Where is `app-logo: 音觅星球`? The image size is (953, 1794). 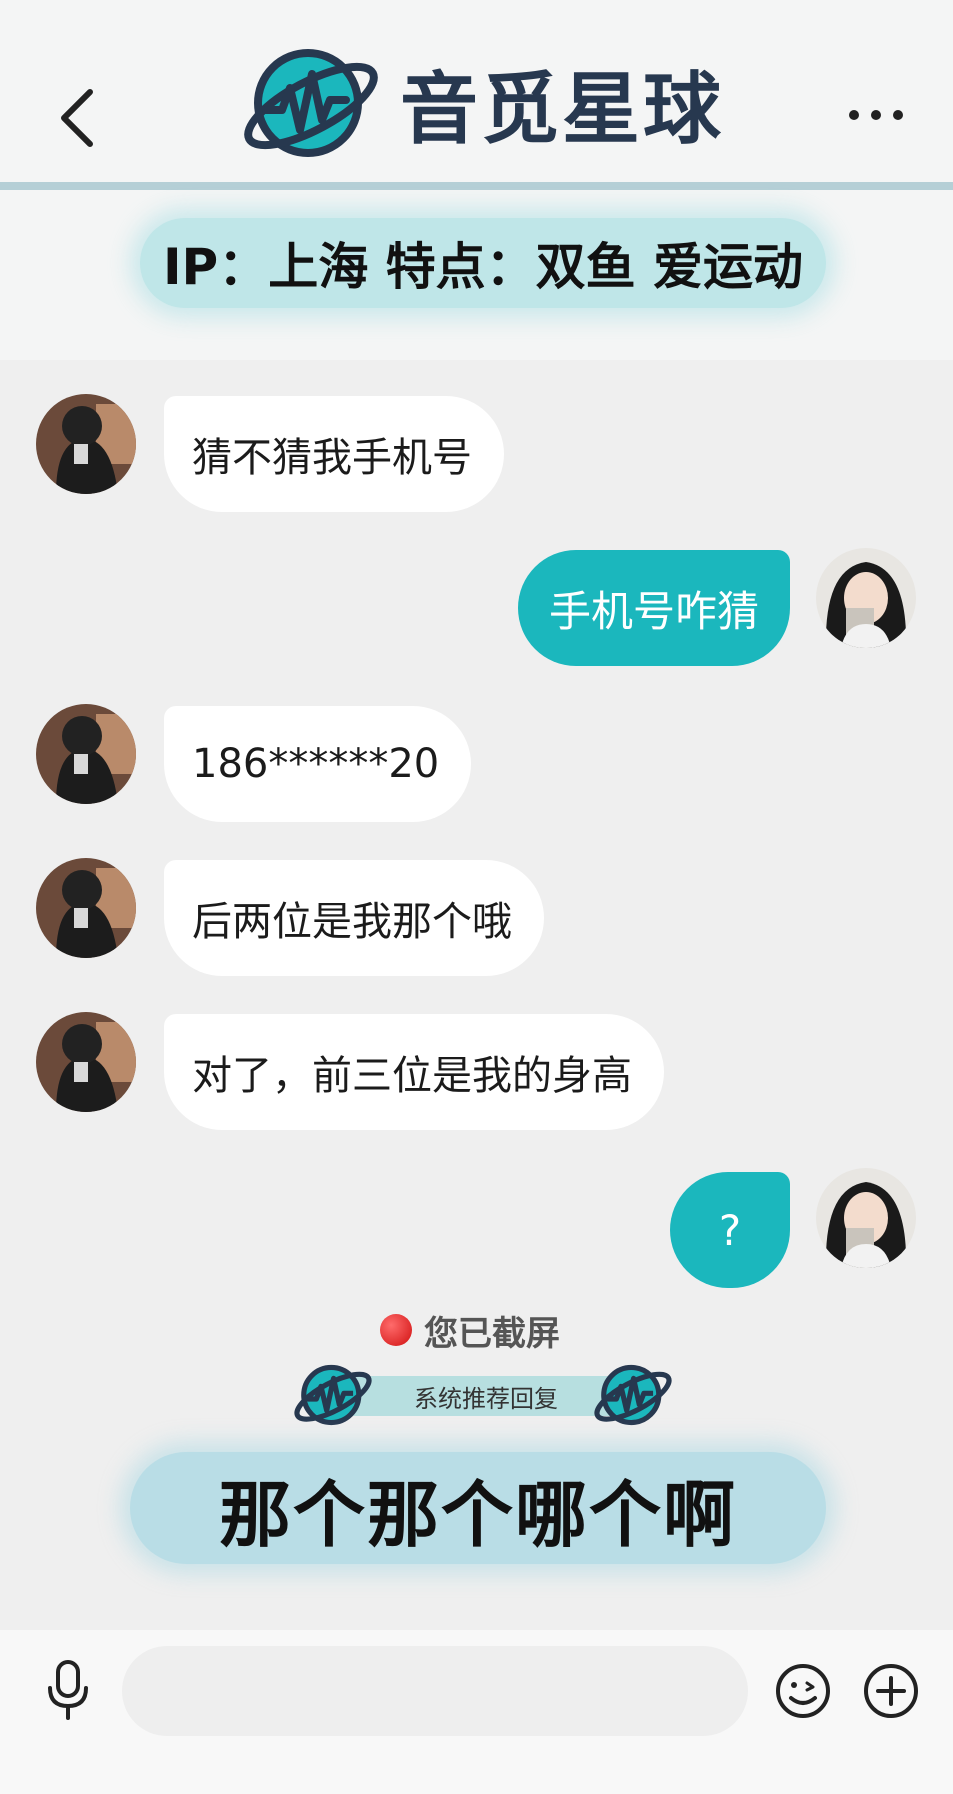 app-logo: 音觅星球 is located at coordinates (480, 103).